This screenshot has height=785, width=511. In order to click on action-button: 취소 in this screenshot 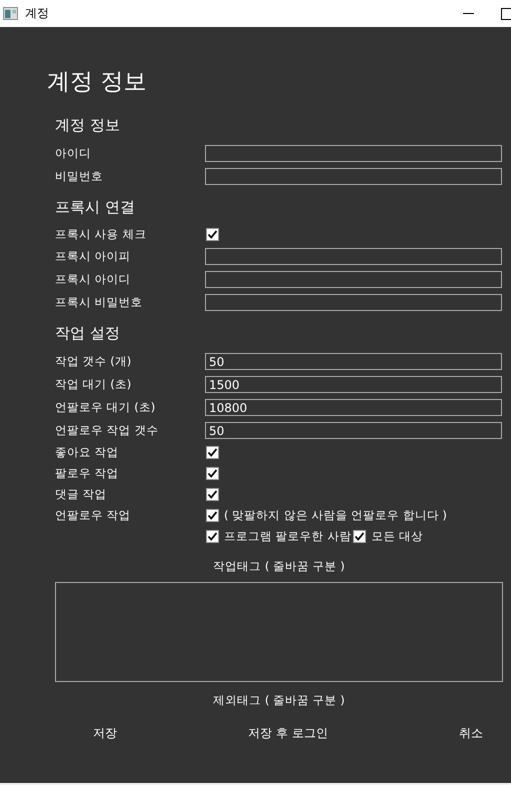, I will do `click(470, 733)`.